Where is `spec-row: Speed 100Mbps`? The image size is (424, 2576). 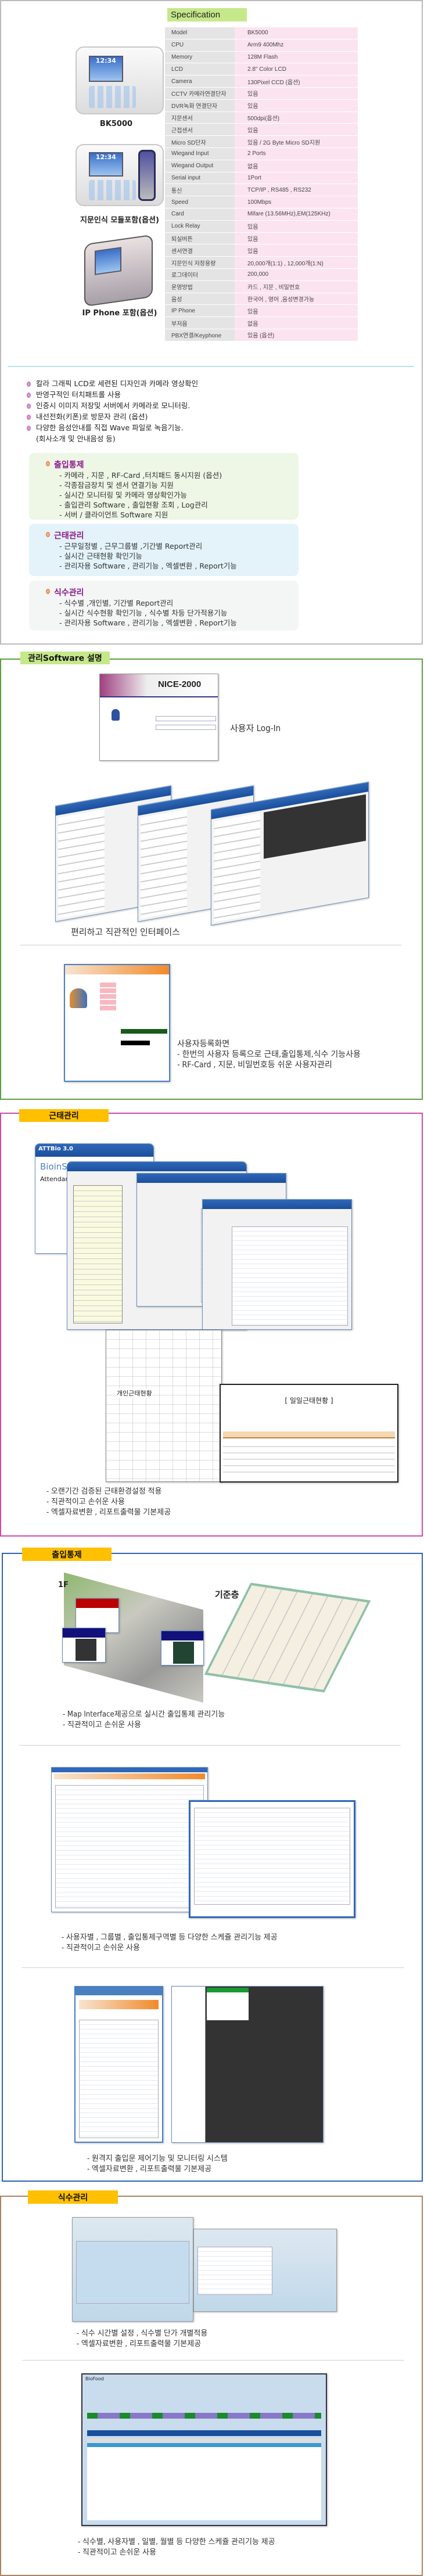 spec-row: Speed 100Mbps is located at coordinates (261, 202).